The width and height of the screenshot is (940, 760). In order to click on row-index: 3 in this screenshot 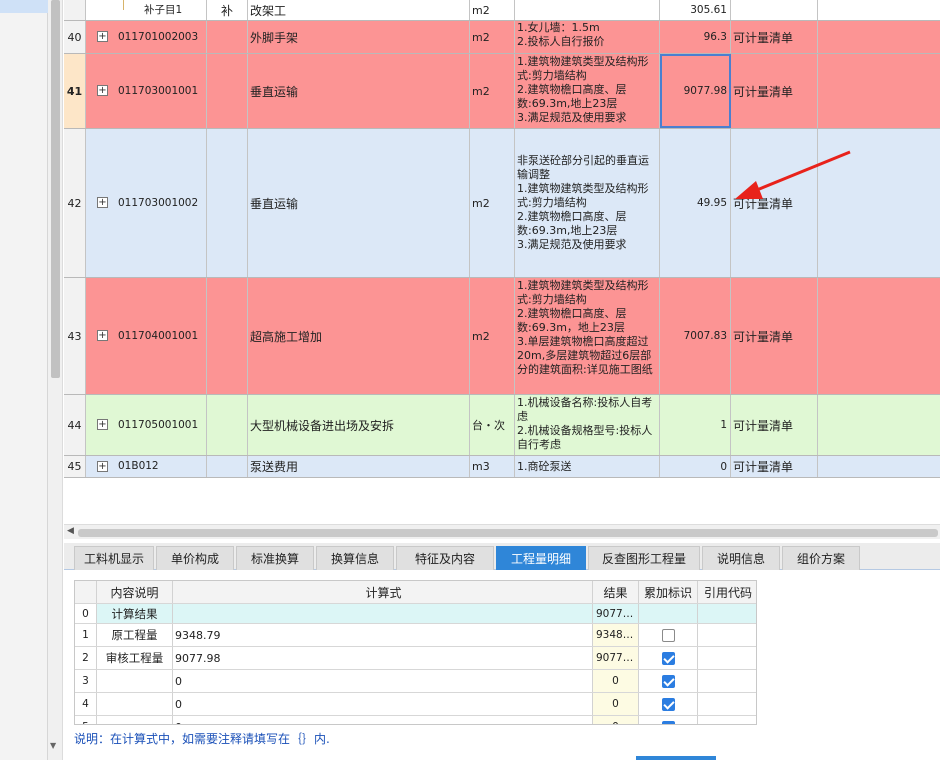, I will do `click(86, 681)`.